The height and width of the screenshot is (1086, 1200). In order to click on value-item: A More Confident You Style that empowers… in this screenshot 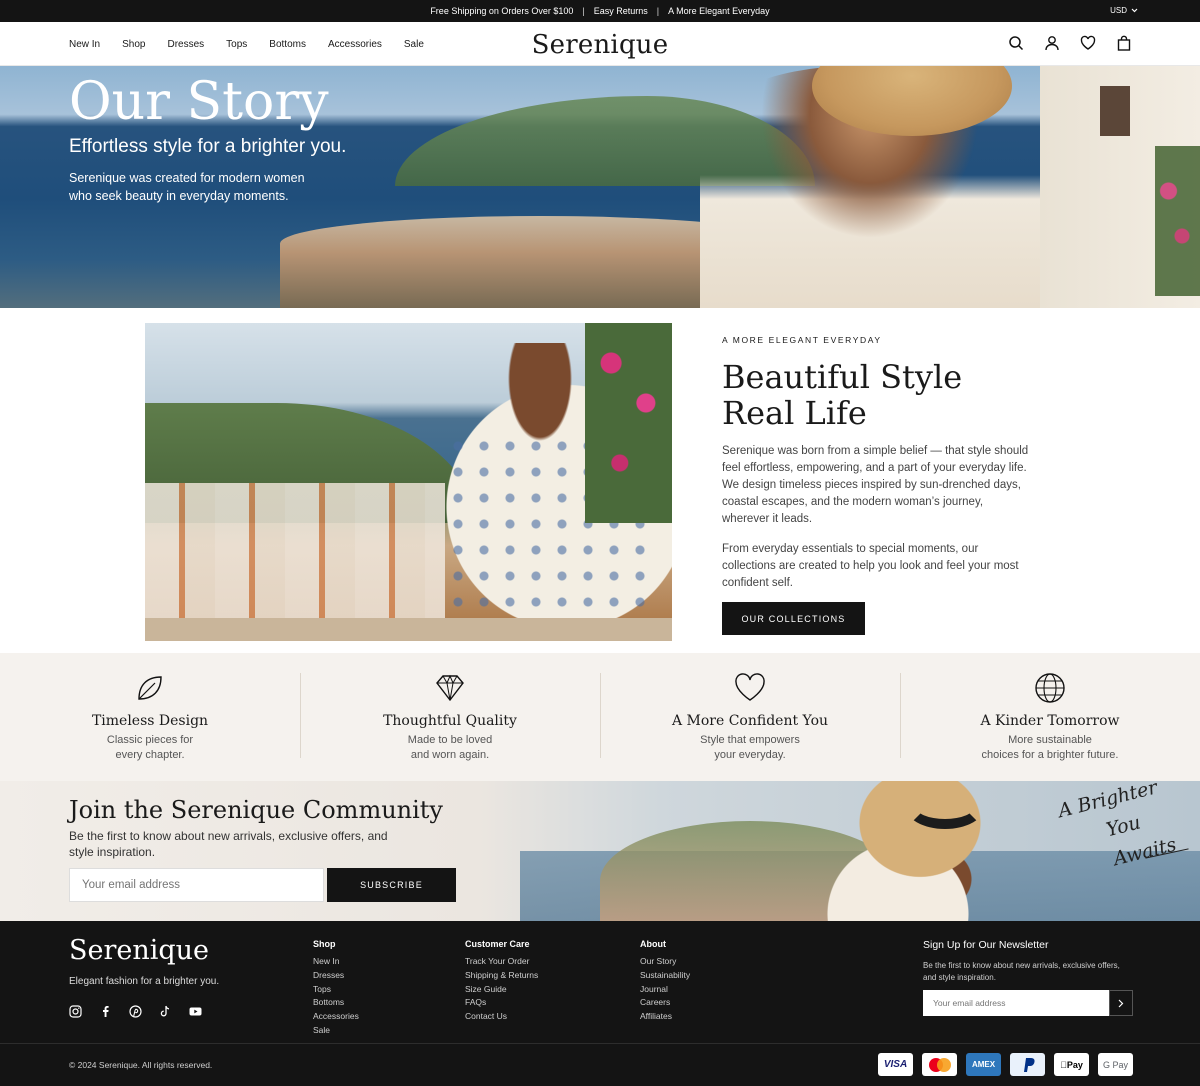, I will do `click(750, 717)`.